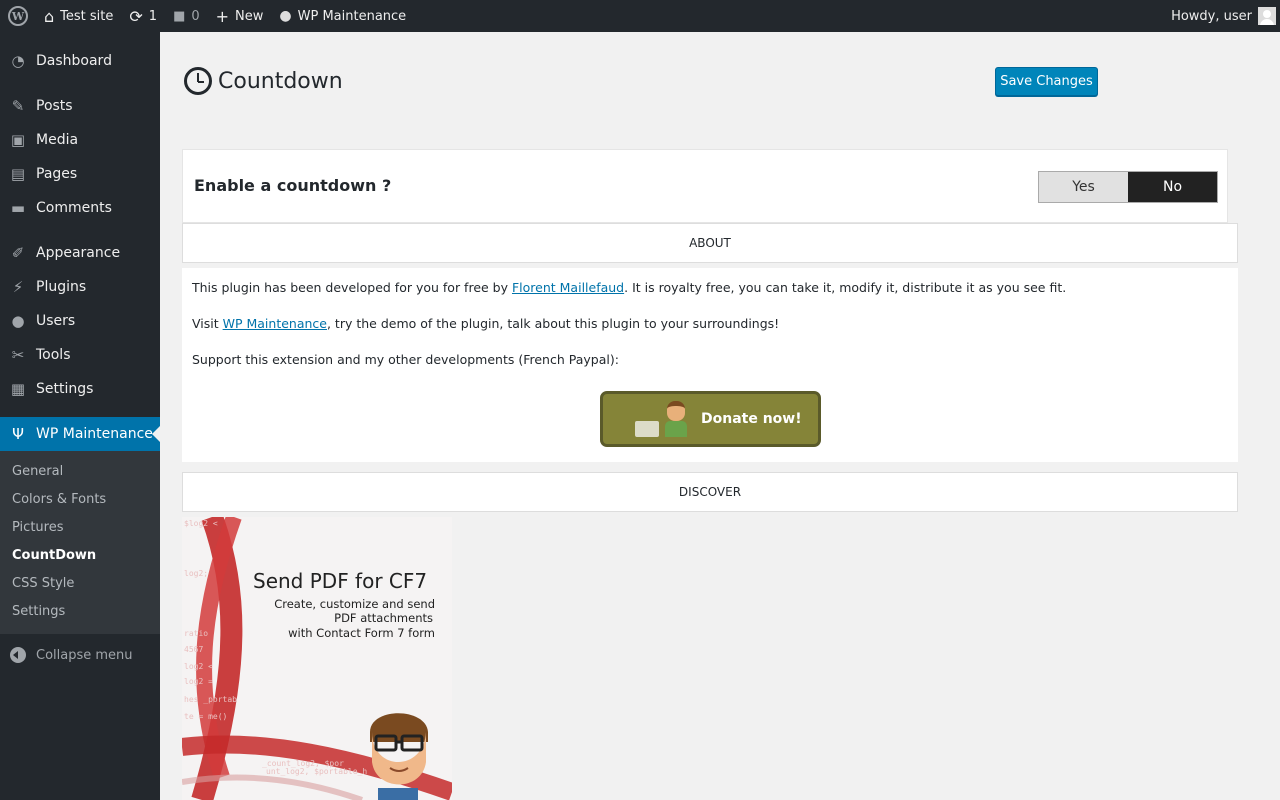  I want to click on submenu-settings: Settings, so click(38, 611).